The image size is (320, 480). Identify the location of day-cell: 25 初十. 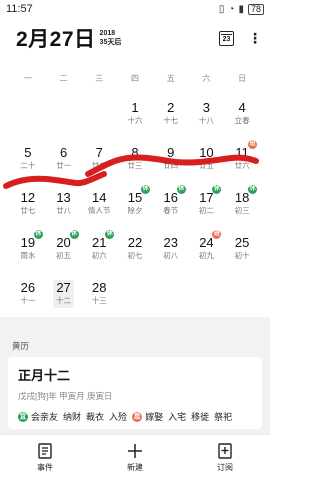
(242, 245).